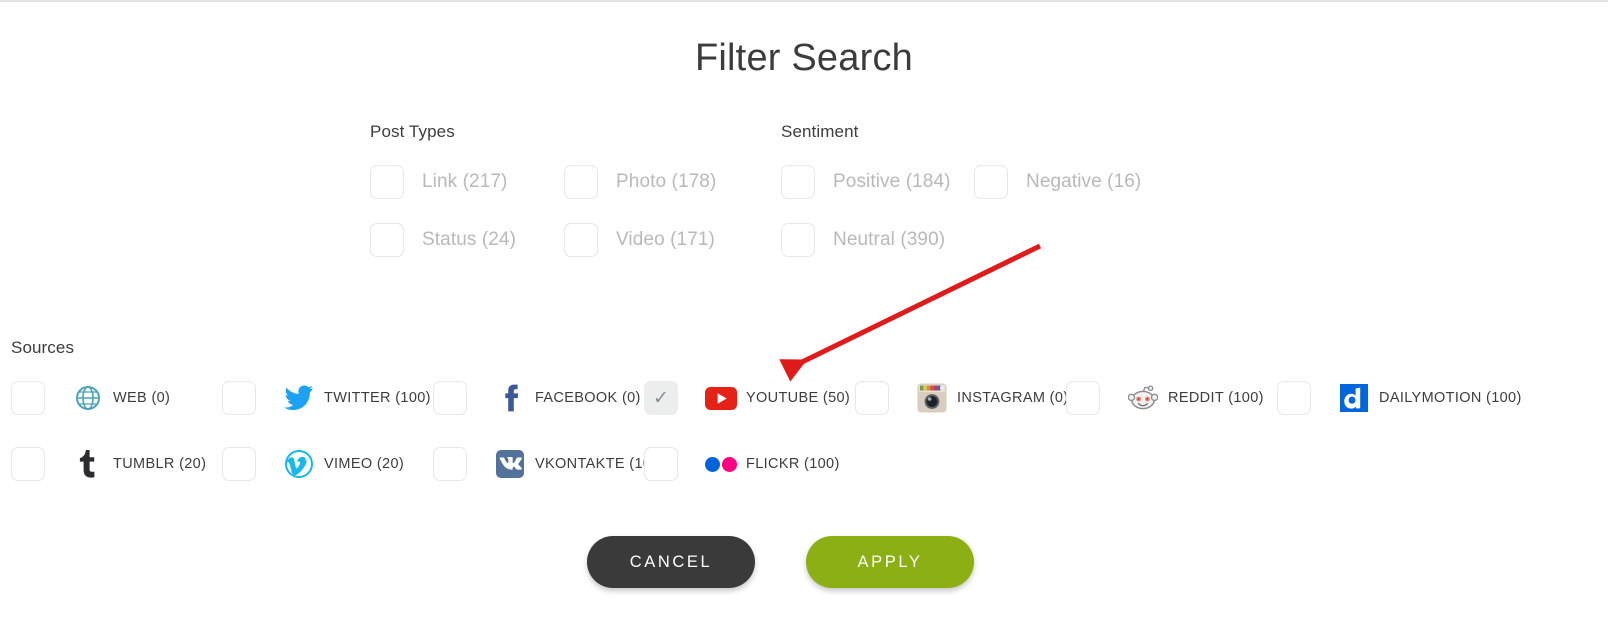 The width and height of the screenshot is (1608, 640). I want to click on vkontakte-icon, so click(510, 464).